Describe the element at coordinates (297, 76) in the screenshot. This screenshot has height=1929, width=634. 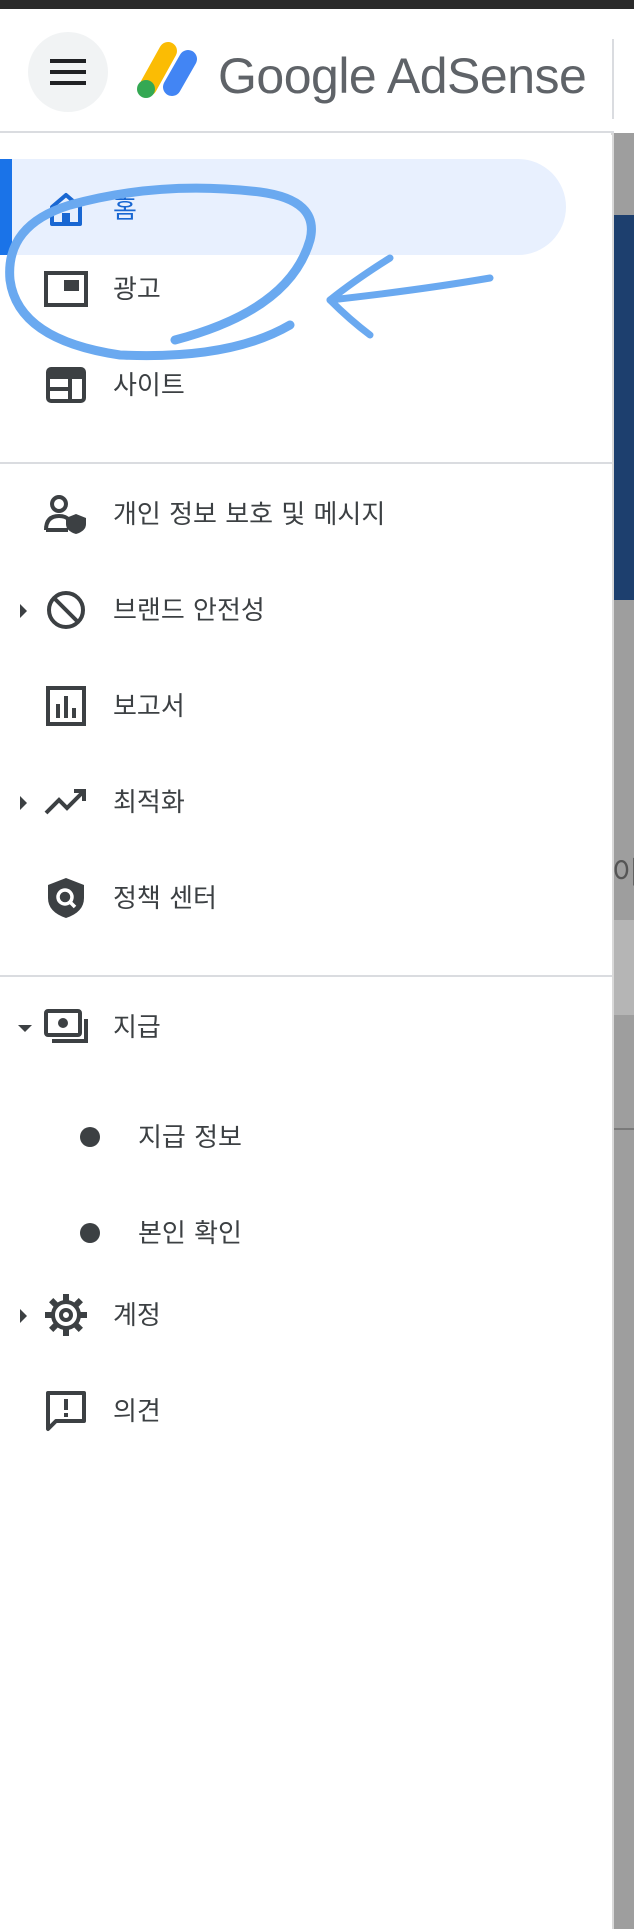
I see `brand-google: Google` at that location.